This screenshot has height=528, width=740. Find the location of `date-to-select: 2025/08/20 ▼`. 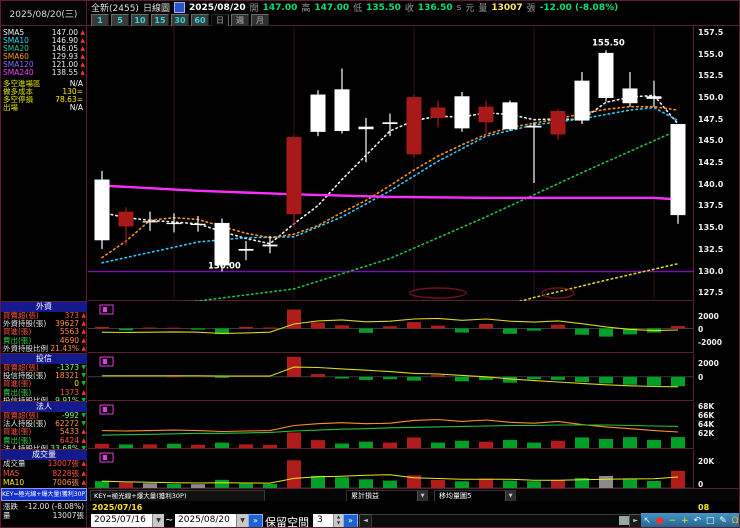

date-to-select: 2025/08/20 ▼ is located at coordinates (211, 520).